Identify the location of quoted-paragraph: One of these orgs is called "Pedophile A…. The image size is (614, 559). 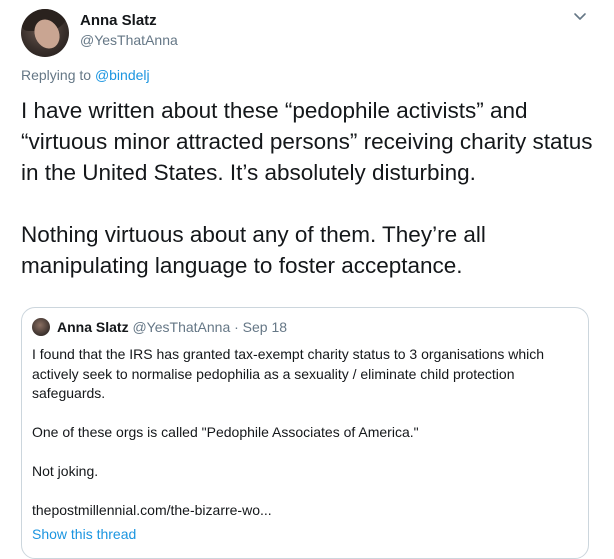
(225, 432).